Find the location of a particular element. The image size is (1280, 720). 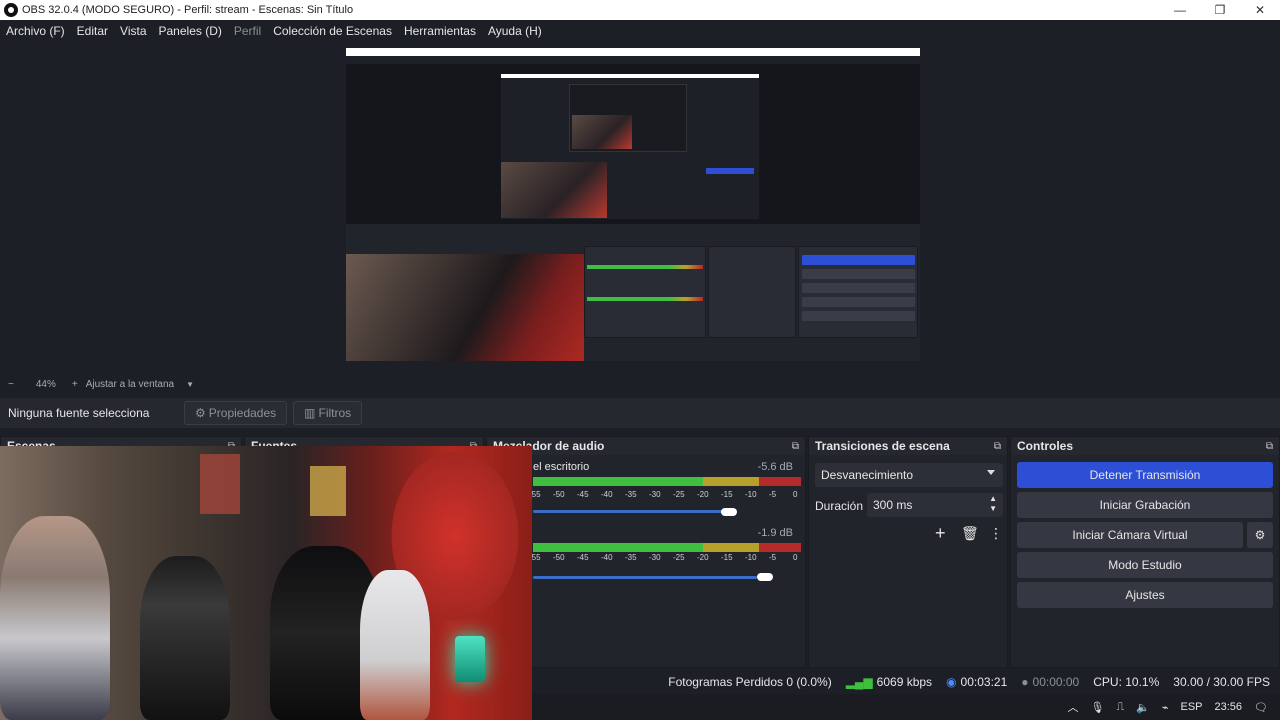

menu-edit: Editar is located at coordinates (92, 31).